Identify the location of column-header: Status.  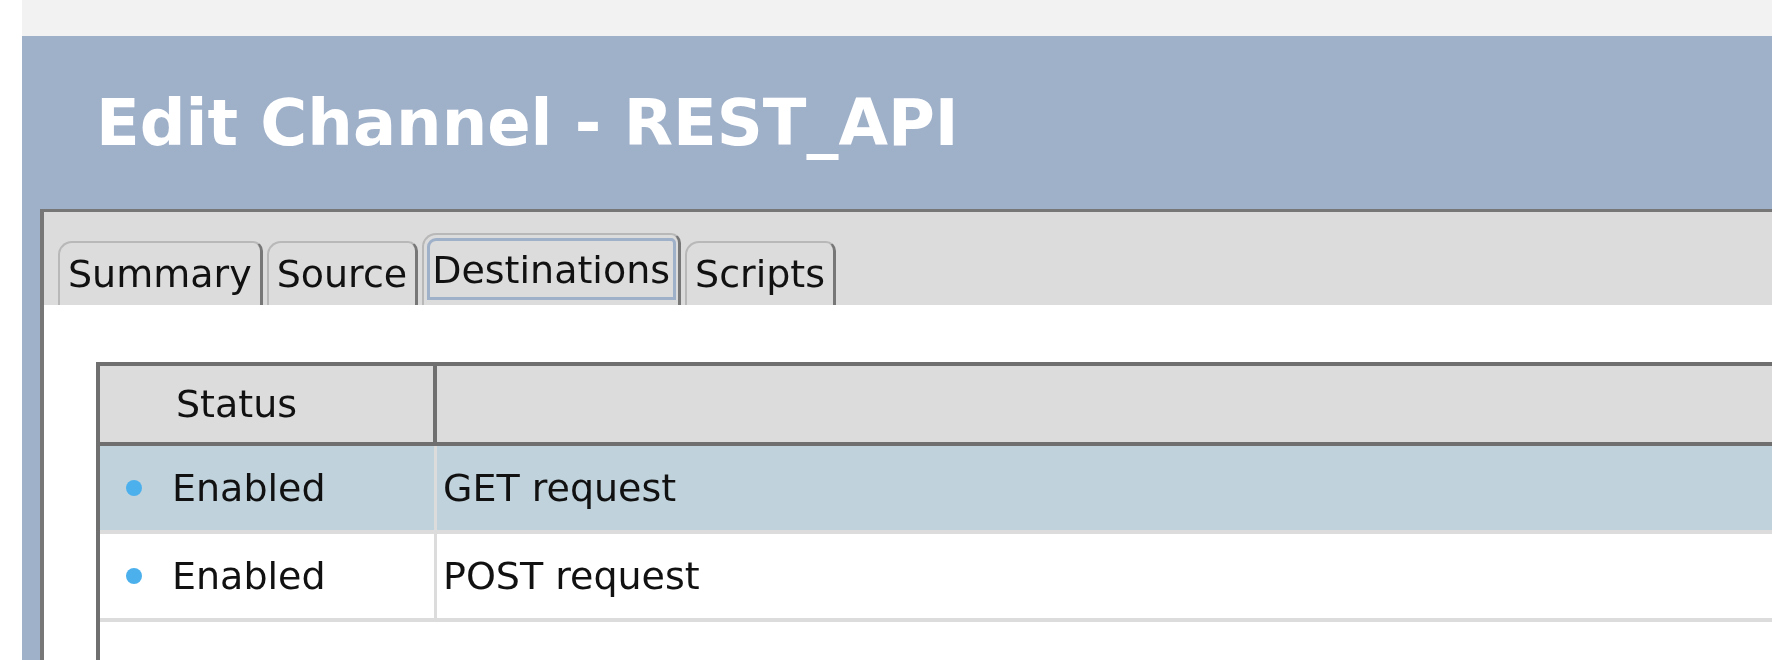
(268, 406).